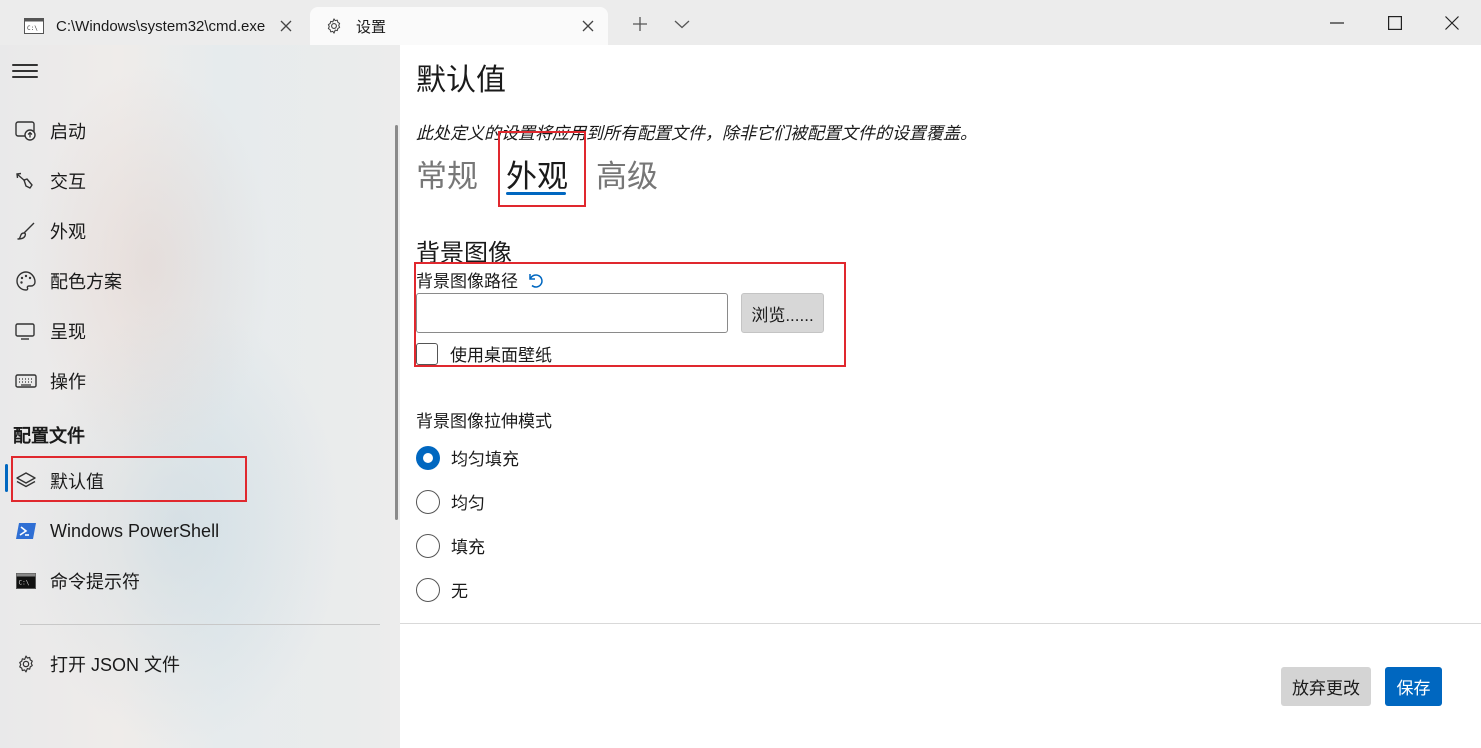 The width and height of the screenshot is (1481, 748). I want to click on field-label-text: 背景图像路径, so click(467, 281).